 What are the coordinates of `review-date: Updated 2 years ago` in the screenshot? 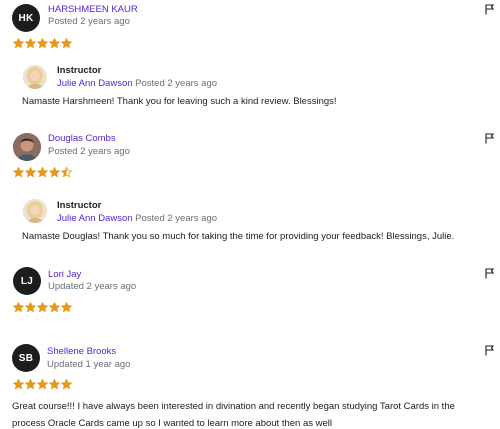 It's located at (92, 286).